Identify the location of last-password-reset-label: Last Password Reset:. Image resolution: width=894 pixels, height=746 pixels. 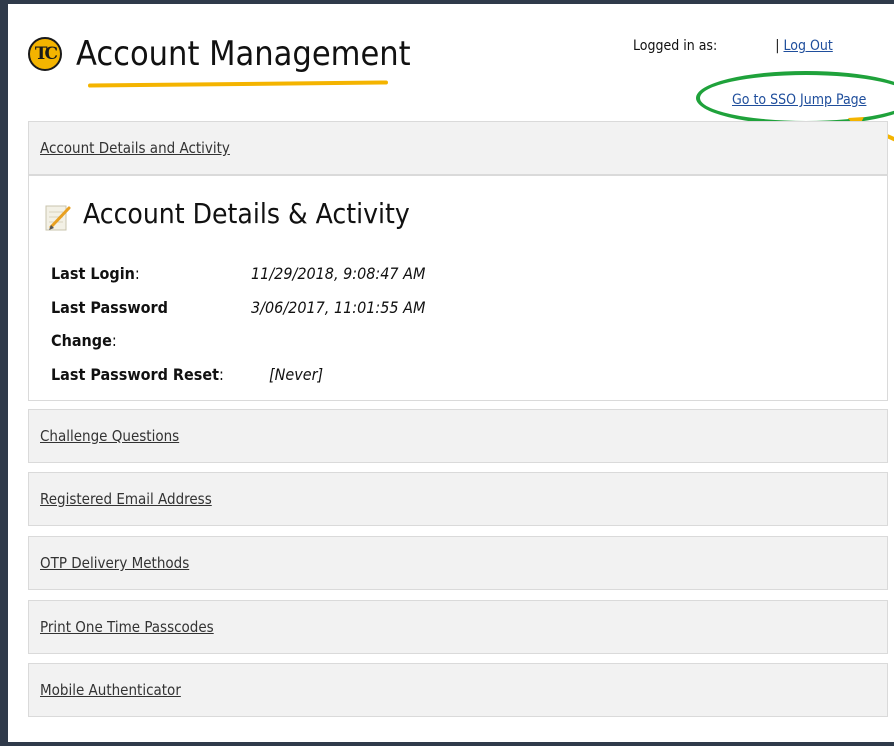
(137, 374).